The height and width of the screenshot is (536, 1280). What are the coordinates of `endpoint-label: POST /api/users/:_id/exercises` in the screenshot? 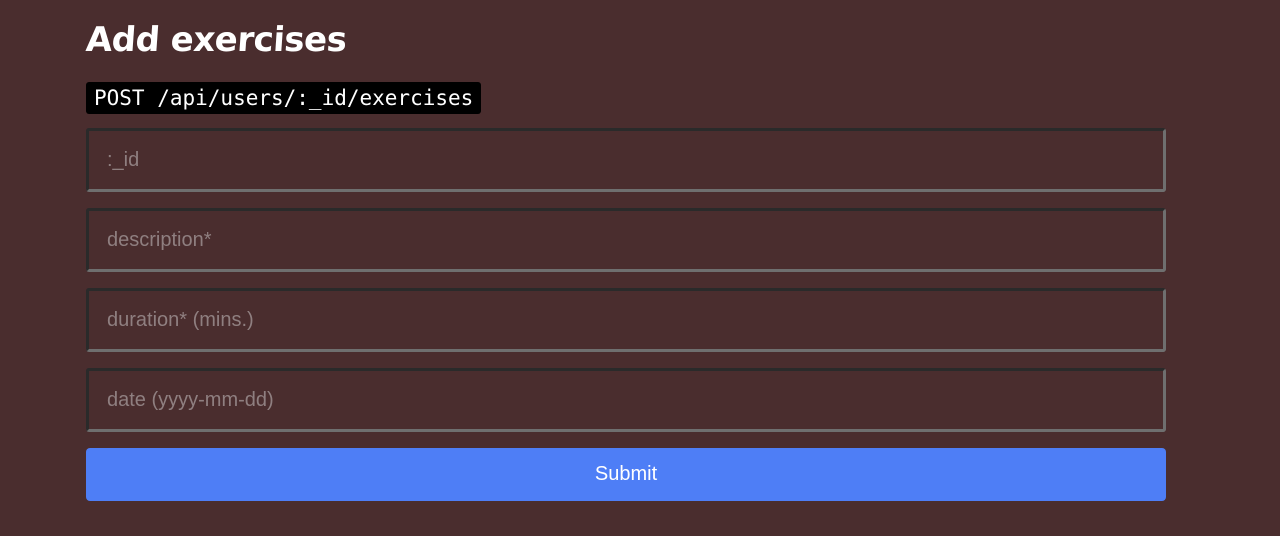 It's located at (284, 98).